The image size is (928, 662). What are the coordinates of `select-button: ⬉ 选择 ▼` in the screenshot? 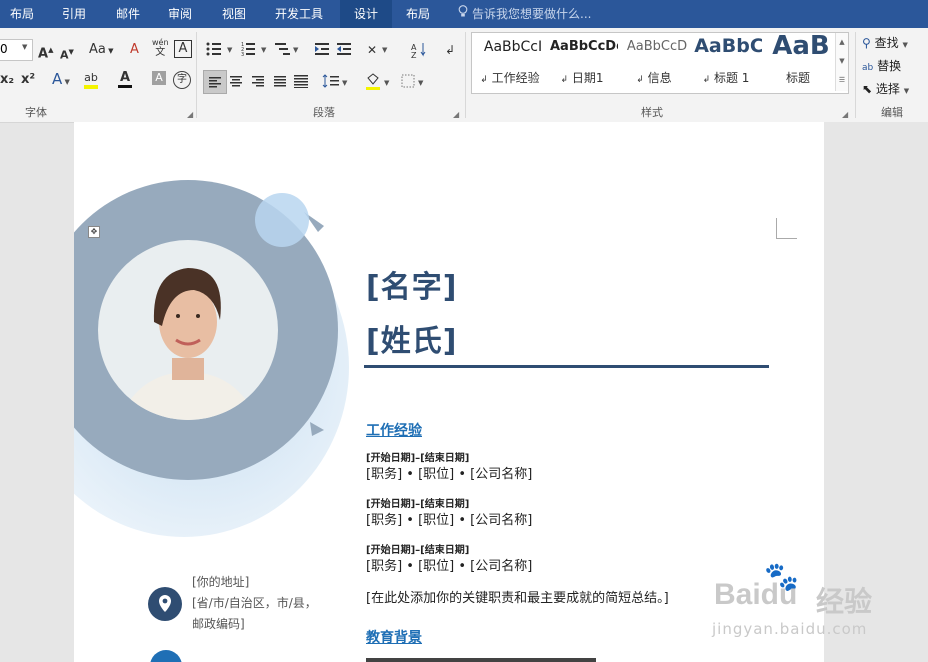 It's located at (885, 88).